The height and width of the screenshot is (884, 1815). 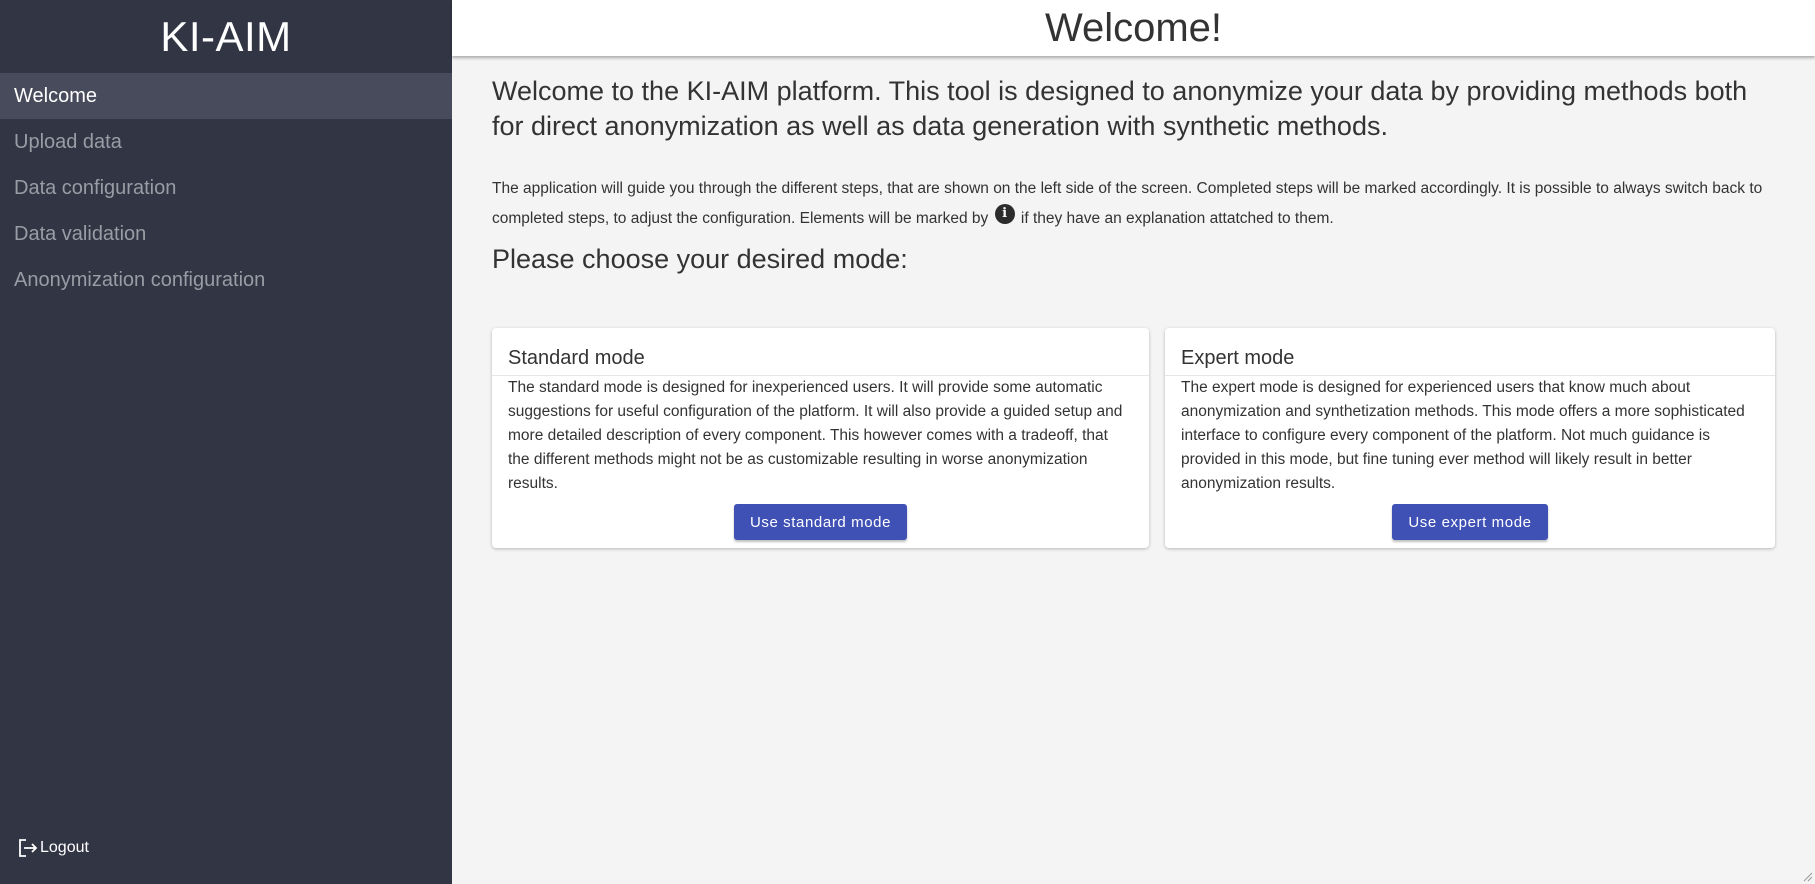 What do you see at coordinates (700, 259) in the screenshot?
I see `mode-heading: Please choose your desired mode:` at bounding box center [700, 259].